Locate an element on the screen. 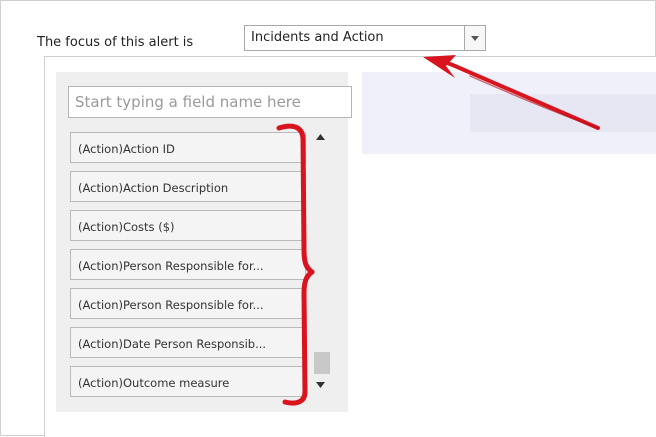  focus-dropdown: Incidents and Action is located at coordinates (365, 38).